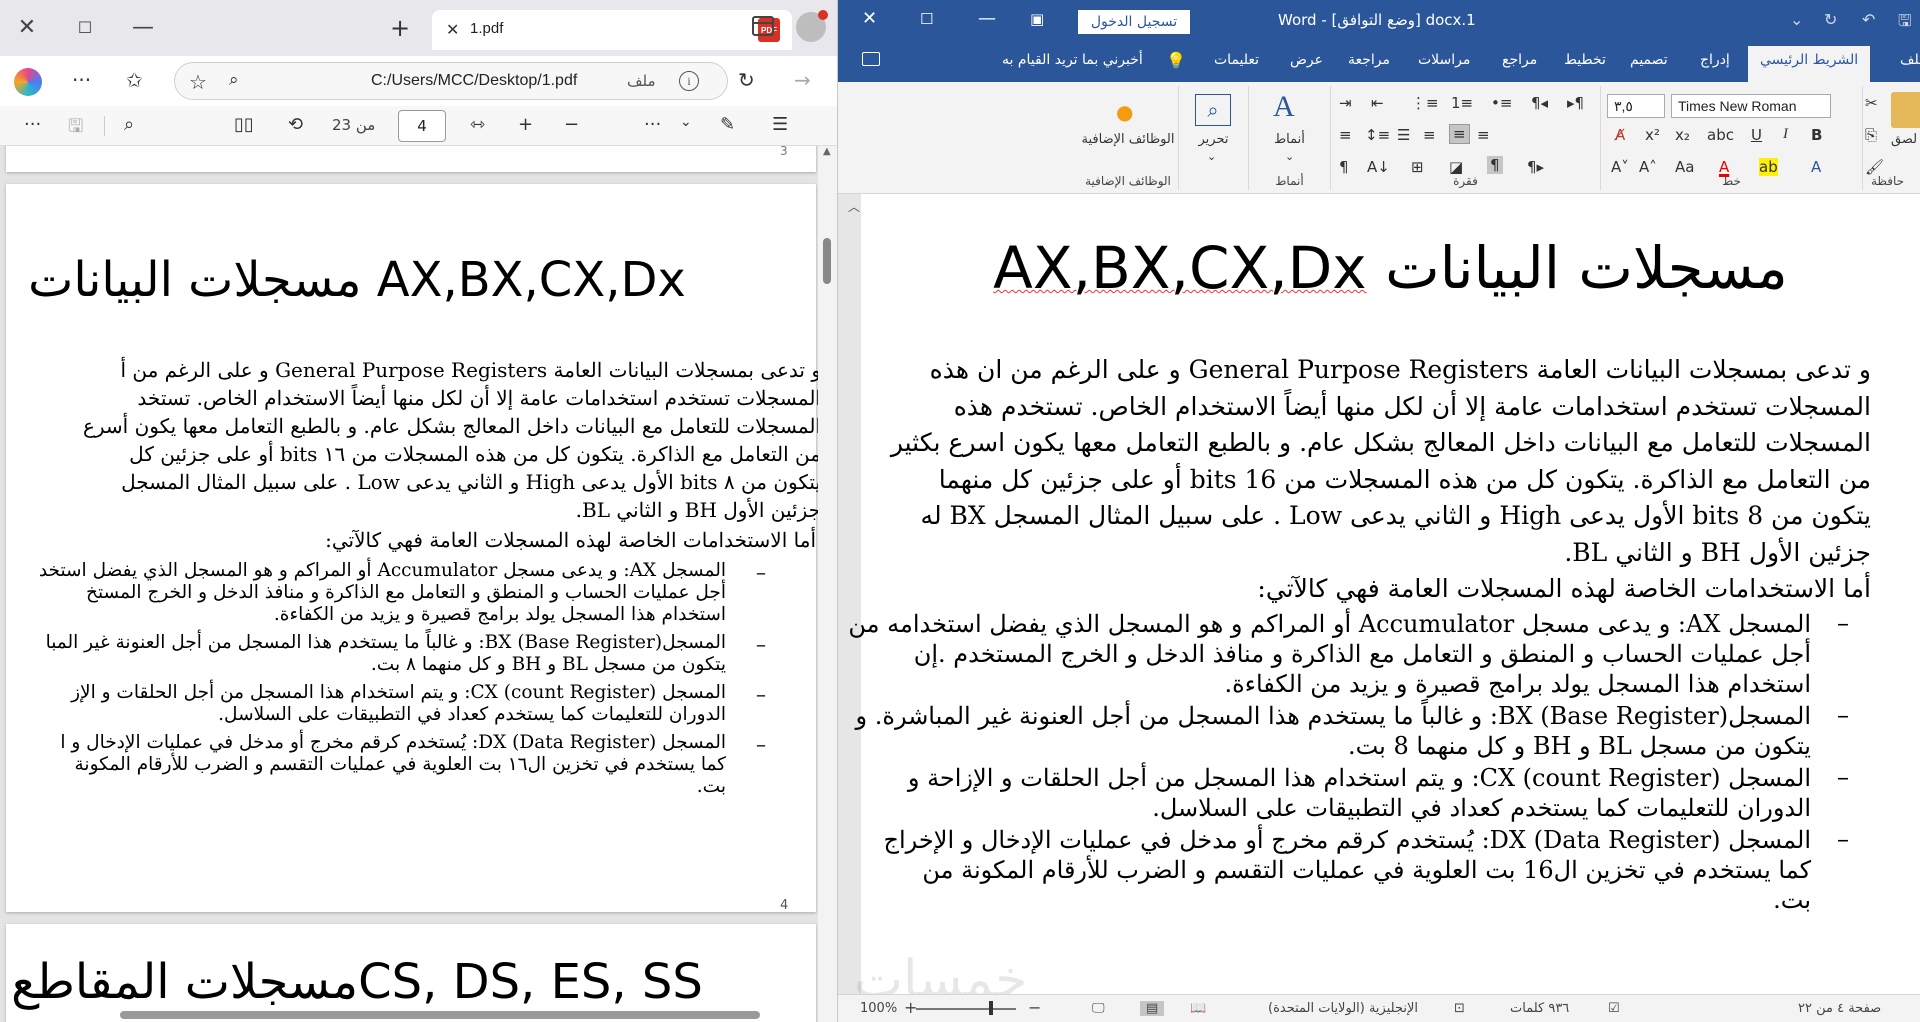  I want to click on redo-icon: ↻, so click(1830, 19).